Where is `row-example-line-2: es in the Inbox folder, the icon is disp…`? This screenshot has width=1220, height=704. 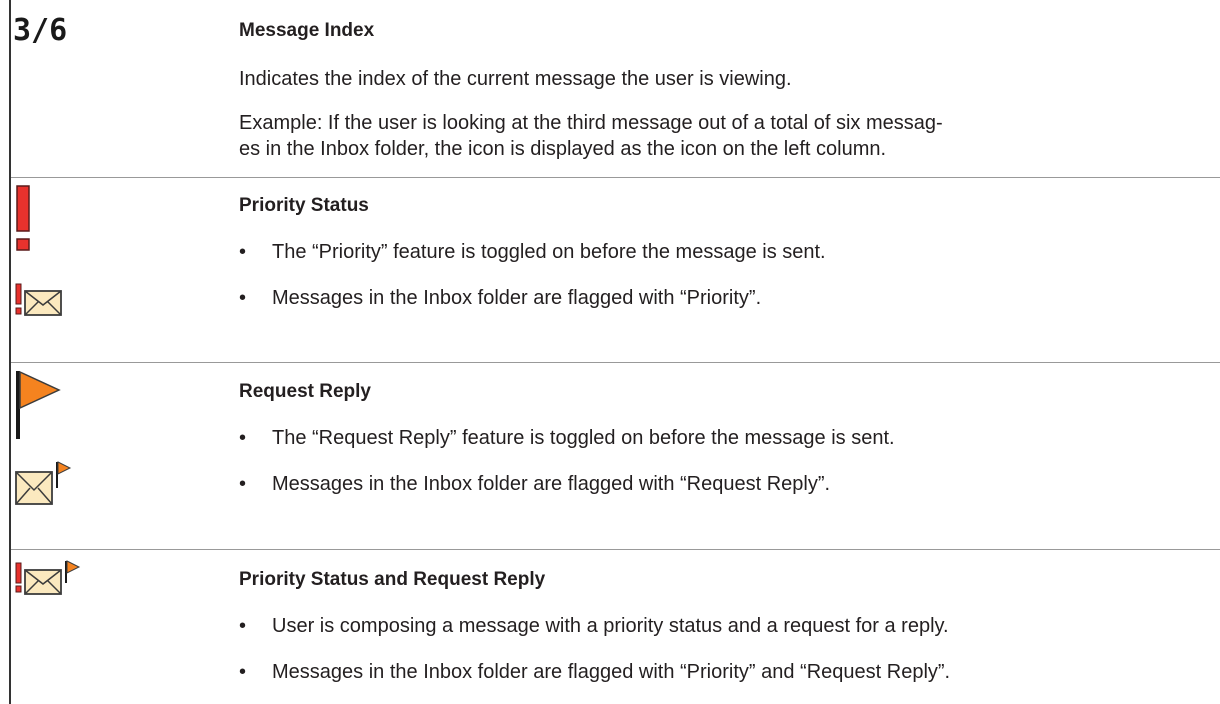 row-example-line-2: es in the Inbox folder, the icon is disp… is located at coordinates (563, 149).